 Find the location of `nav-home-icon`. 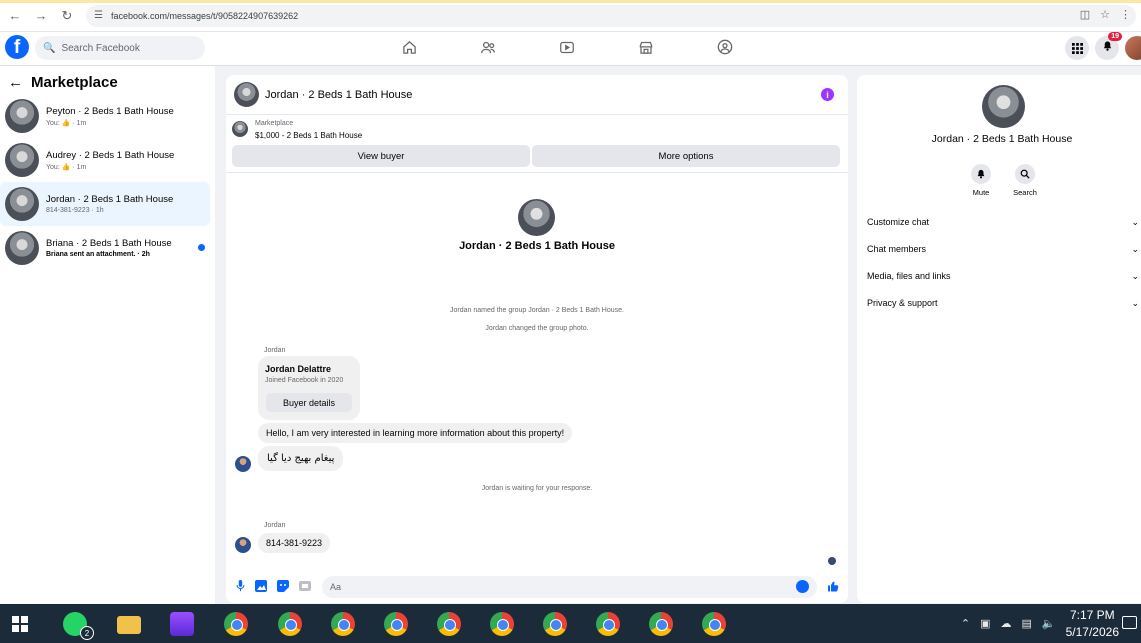

nav-home-icon is located at coordinates (409, 47).